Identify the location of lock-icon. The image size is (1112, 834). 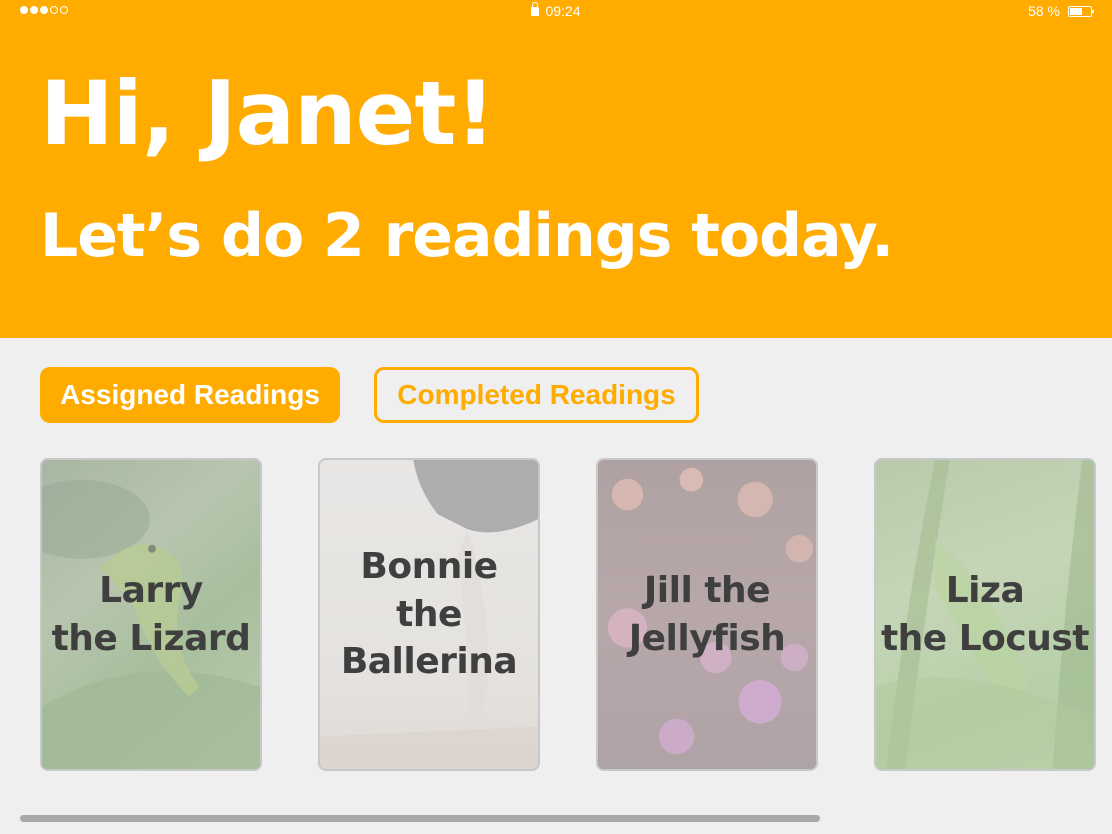
(535, 9).